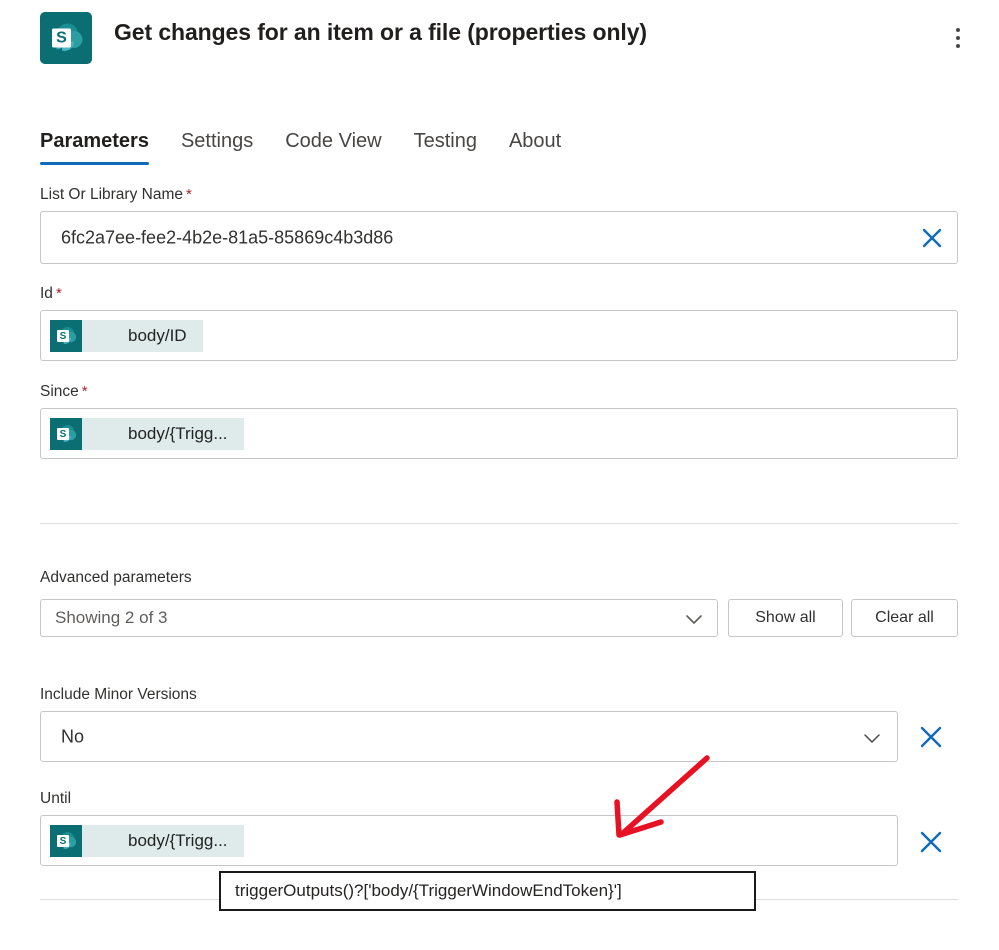 This screenshot has width=999, height=950. What do you see at coordinates (227, 147) in the screenshot?
I see `tab-settings: Settings` at bounding box center [227, 147].